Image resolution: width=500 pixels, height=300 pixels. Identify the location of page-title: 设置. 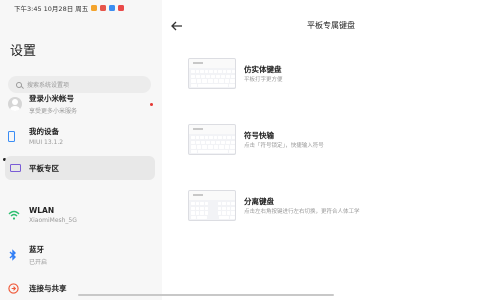
(23, 51).